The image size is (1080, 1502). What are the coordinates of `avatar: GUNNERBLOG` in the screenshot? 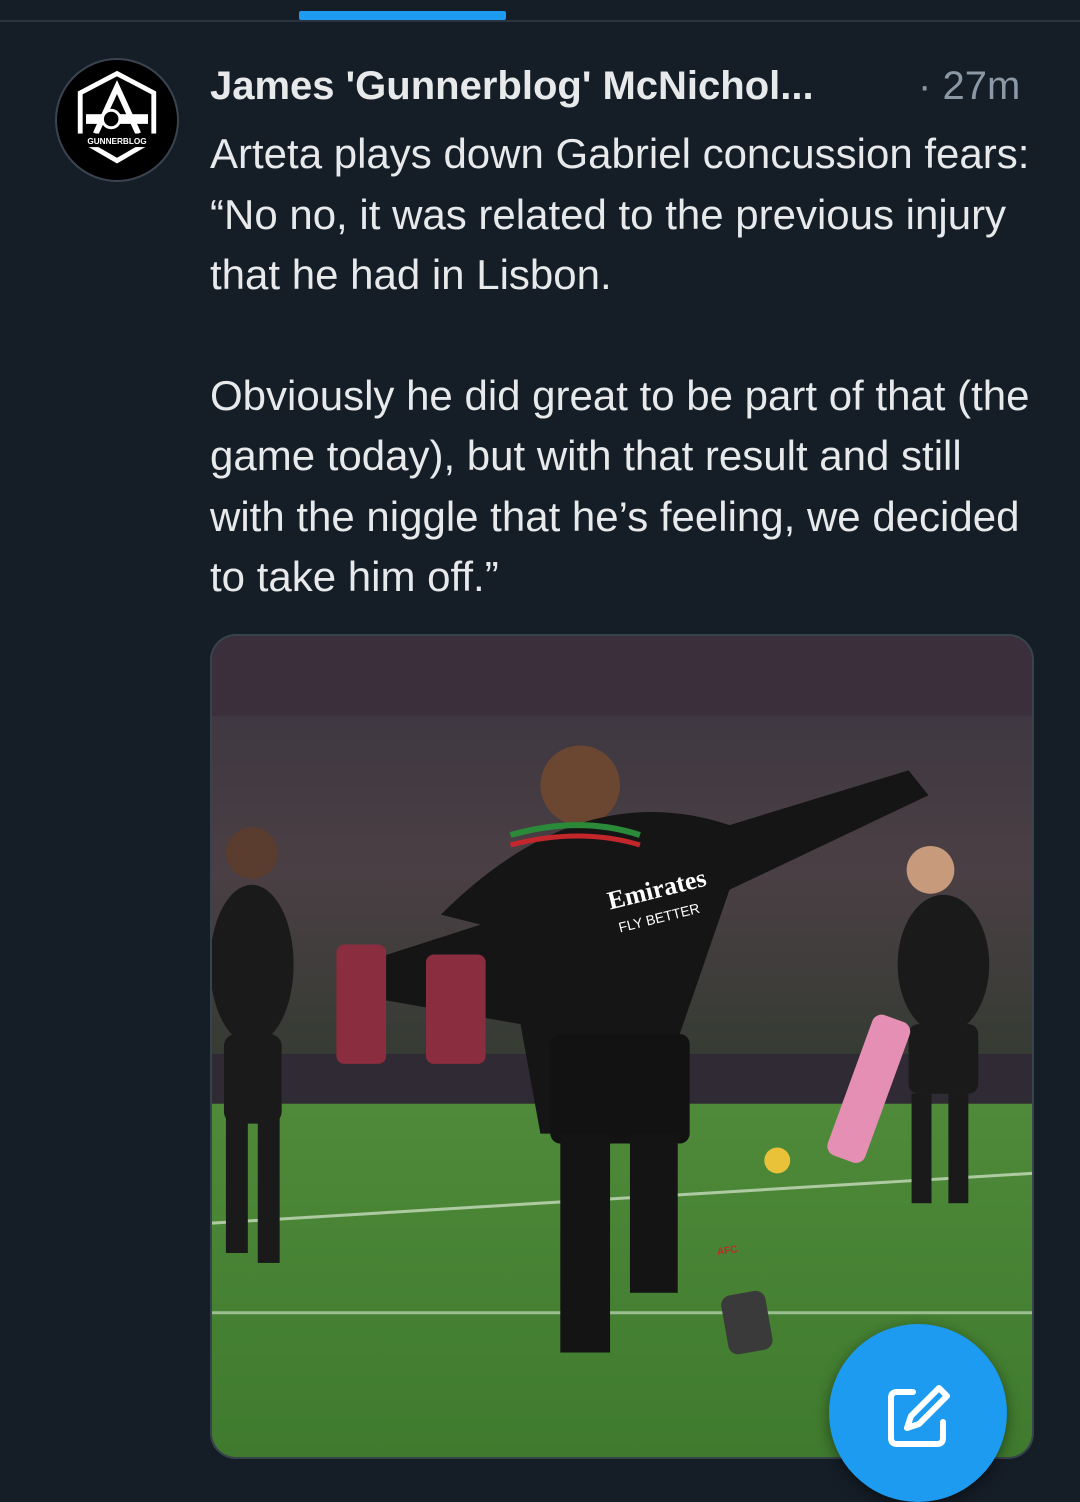 It's located at (117, 120).